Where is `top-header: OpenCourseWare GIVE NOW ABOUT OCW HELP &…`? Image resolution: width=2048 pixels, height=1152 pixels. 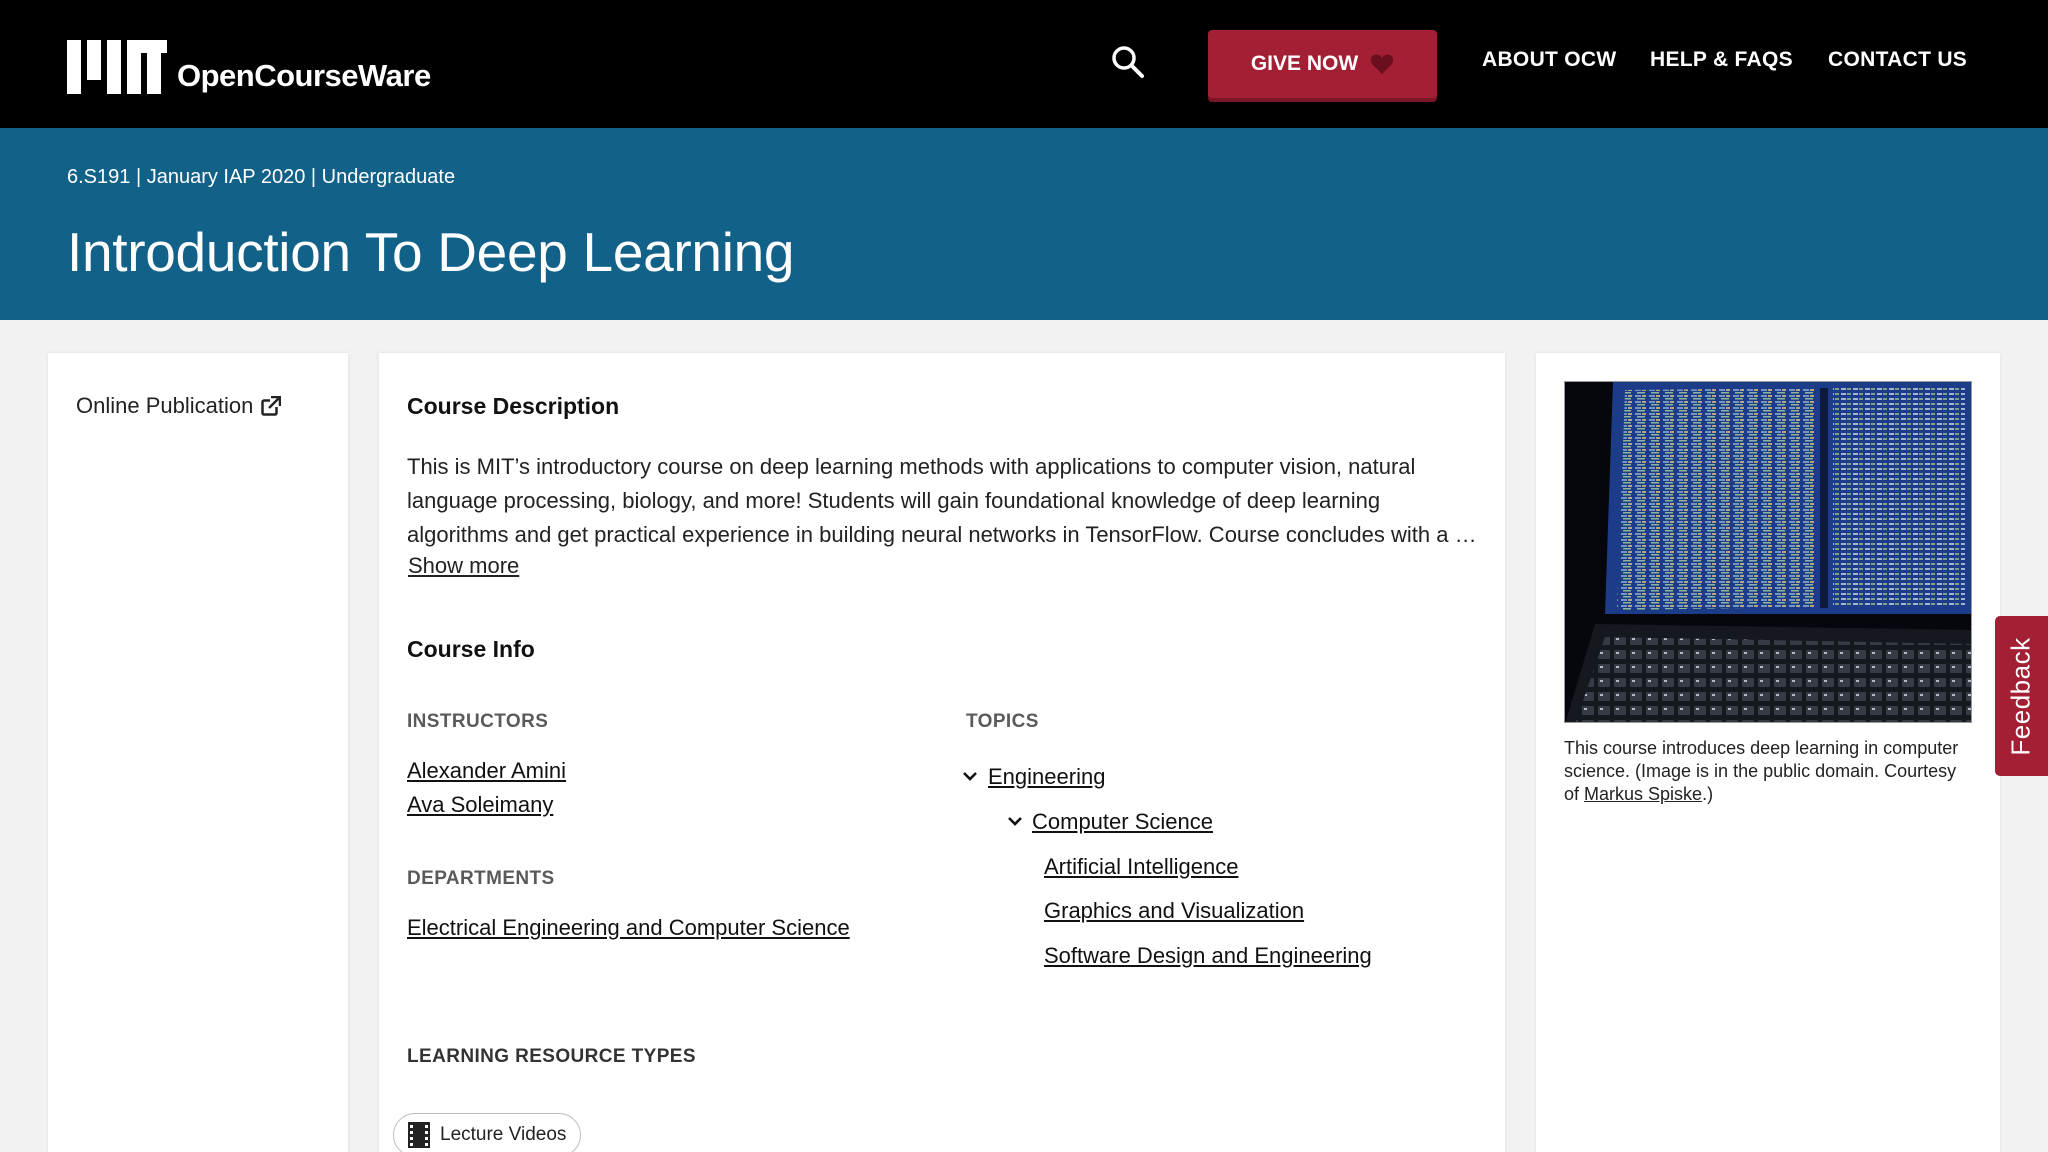
top-header: OpenCourseWare GIVE NOW ABOUT OCW HELP &… is located at coordinates (1024, 64).